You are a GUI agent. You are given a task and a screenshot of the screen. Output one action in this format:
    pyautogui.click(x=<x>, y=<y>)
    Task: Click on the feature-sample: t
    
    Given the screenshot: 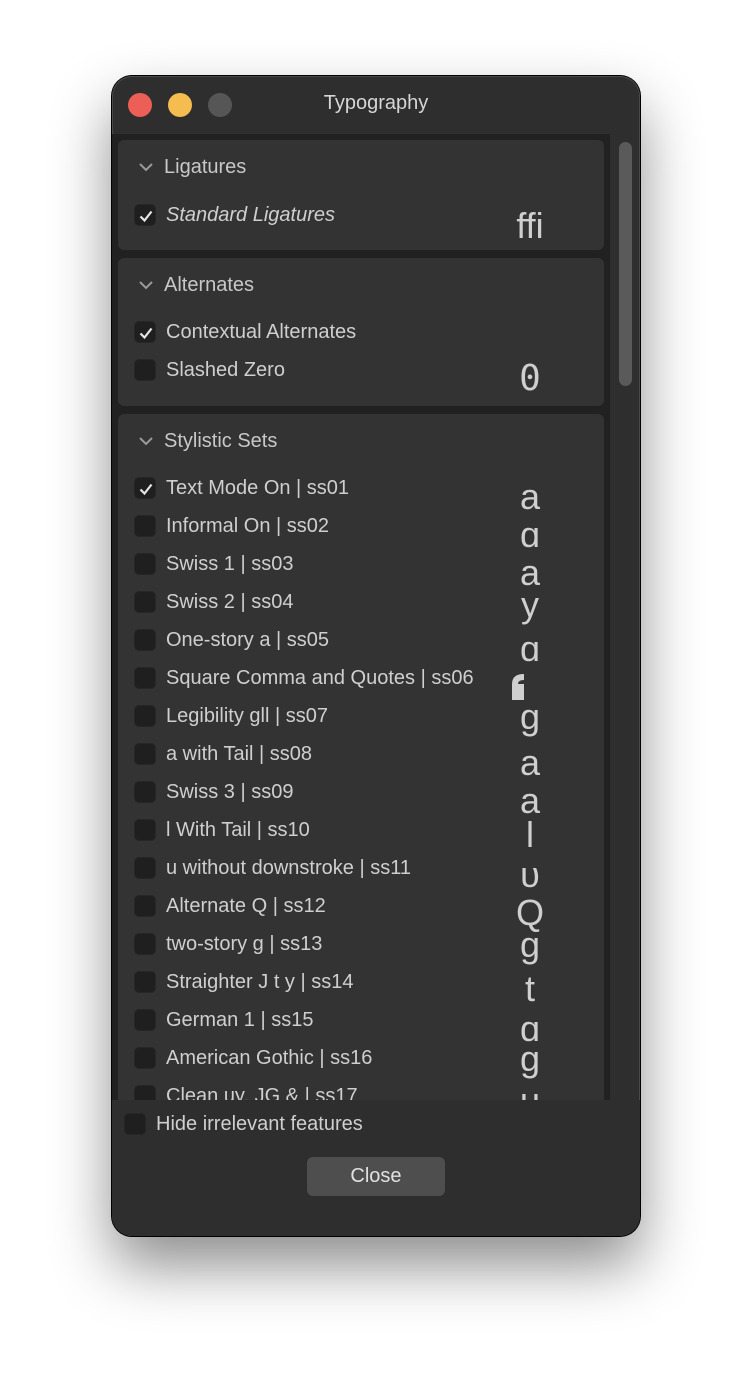 What is the action you would take?
    pyautogui.click(x=529, y=988)
    